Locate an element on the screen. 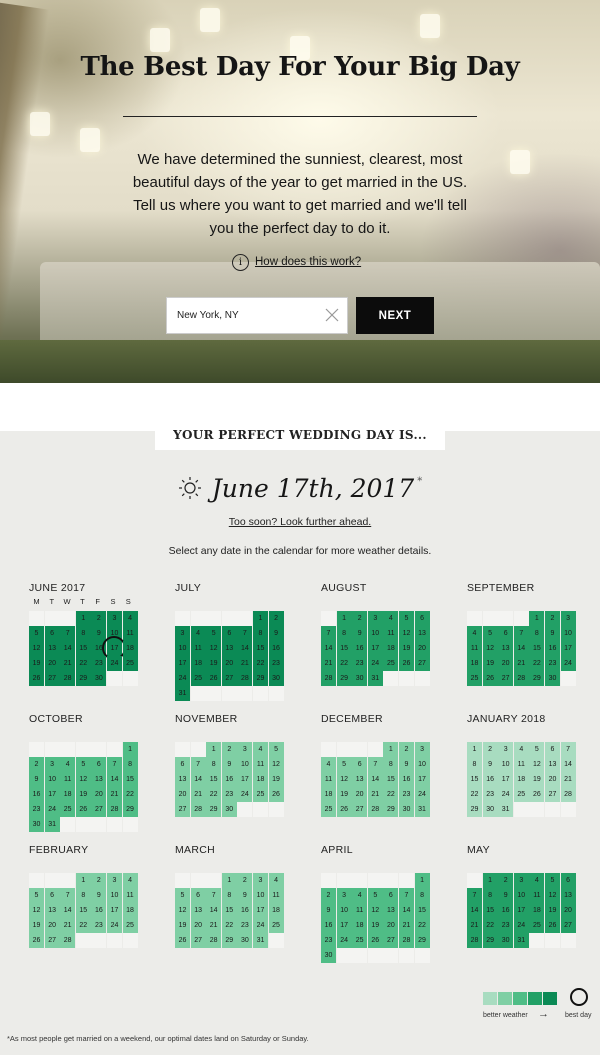  calendar-day: 10 is located at coordinates (182, 648).